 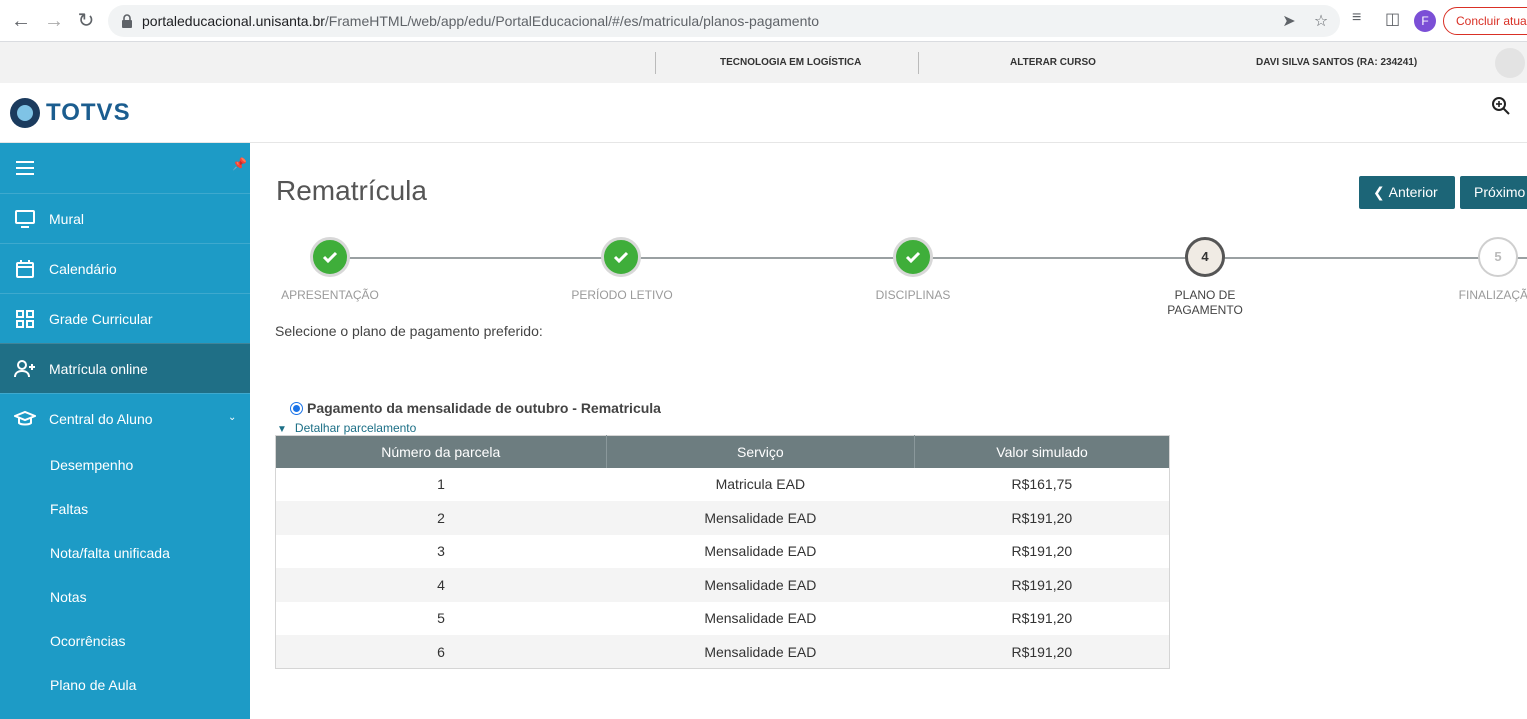 What do you see at coordinates (101, 318) in the screenshot?
I see `sidebar-item-label: Grade Curricular` at bounding box center [101, 318].